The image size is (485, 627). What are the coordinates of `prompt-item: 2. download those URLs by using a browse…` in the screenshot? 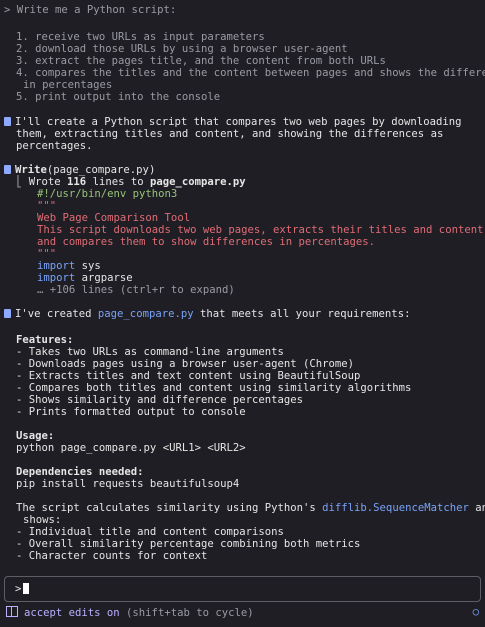 It's located at (182, 49).